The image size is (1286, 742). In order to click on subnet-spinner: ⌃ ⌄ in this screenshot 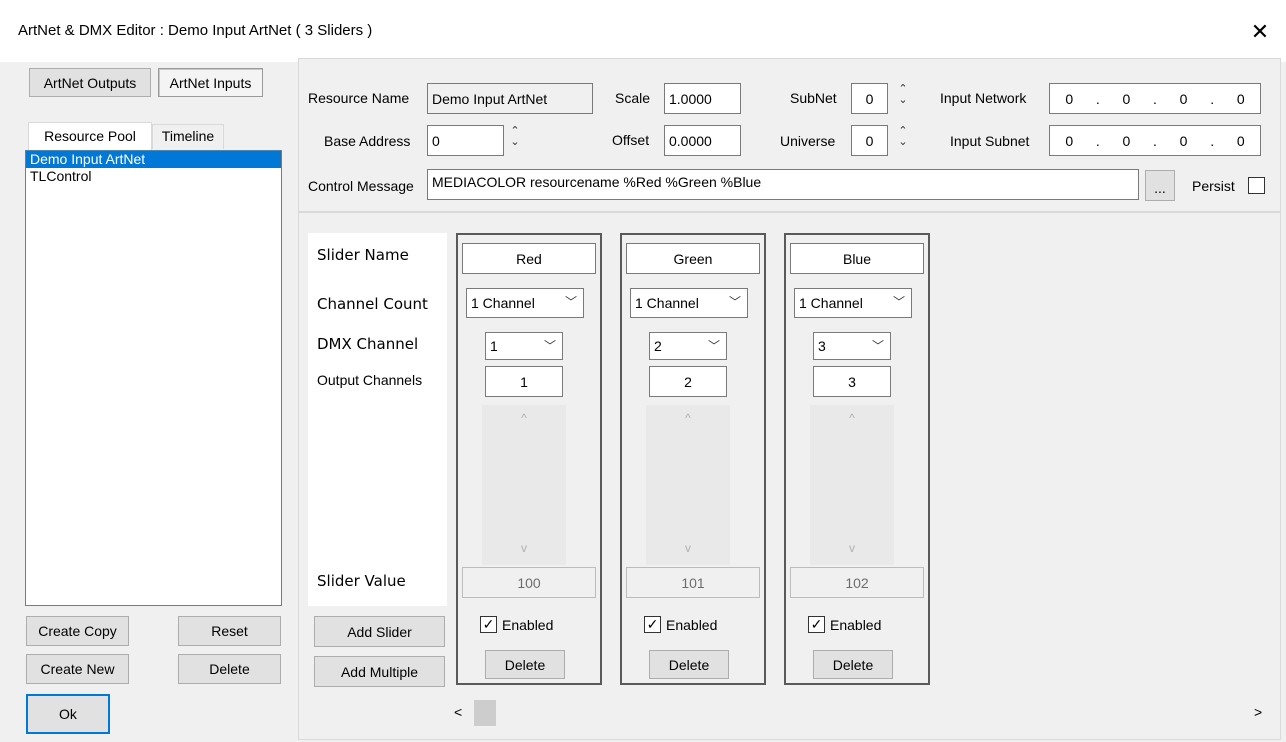, I will do `click(903, 99)`.